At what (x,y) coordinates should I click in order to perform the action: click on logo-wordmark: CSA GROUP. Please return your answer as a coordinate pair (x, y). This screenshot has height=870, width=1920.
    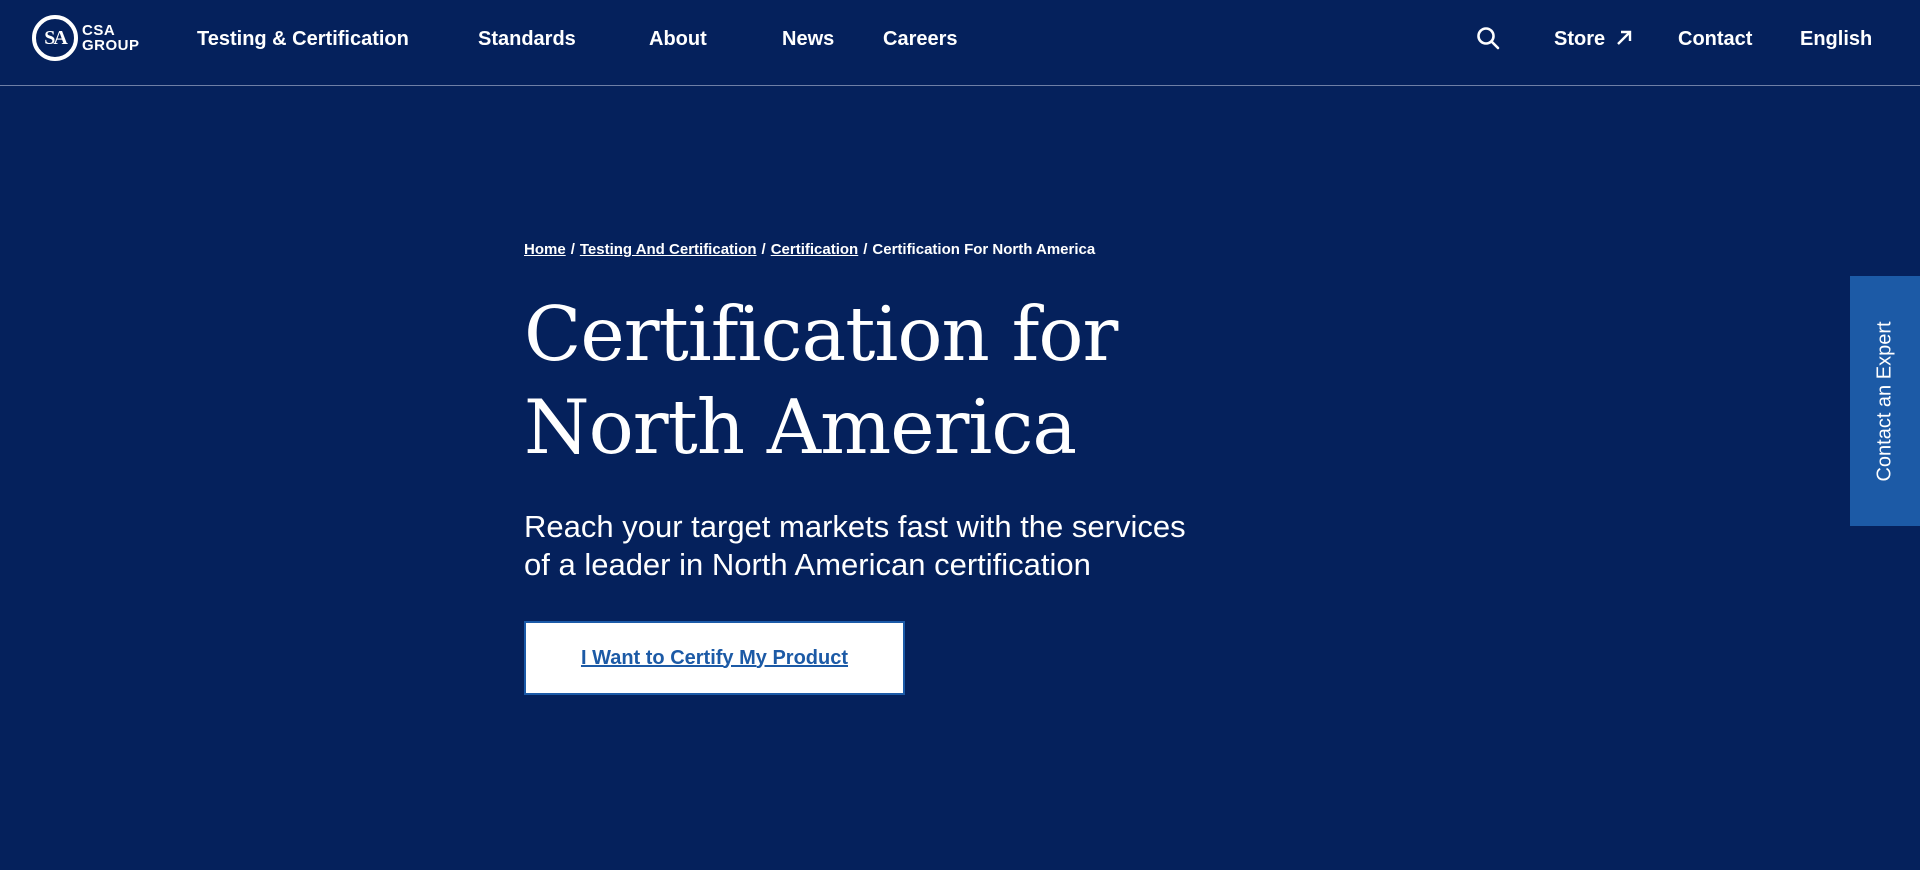
    Looking at the image, I should click on (111, 38).